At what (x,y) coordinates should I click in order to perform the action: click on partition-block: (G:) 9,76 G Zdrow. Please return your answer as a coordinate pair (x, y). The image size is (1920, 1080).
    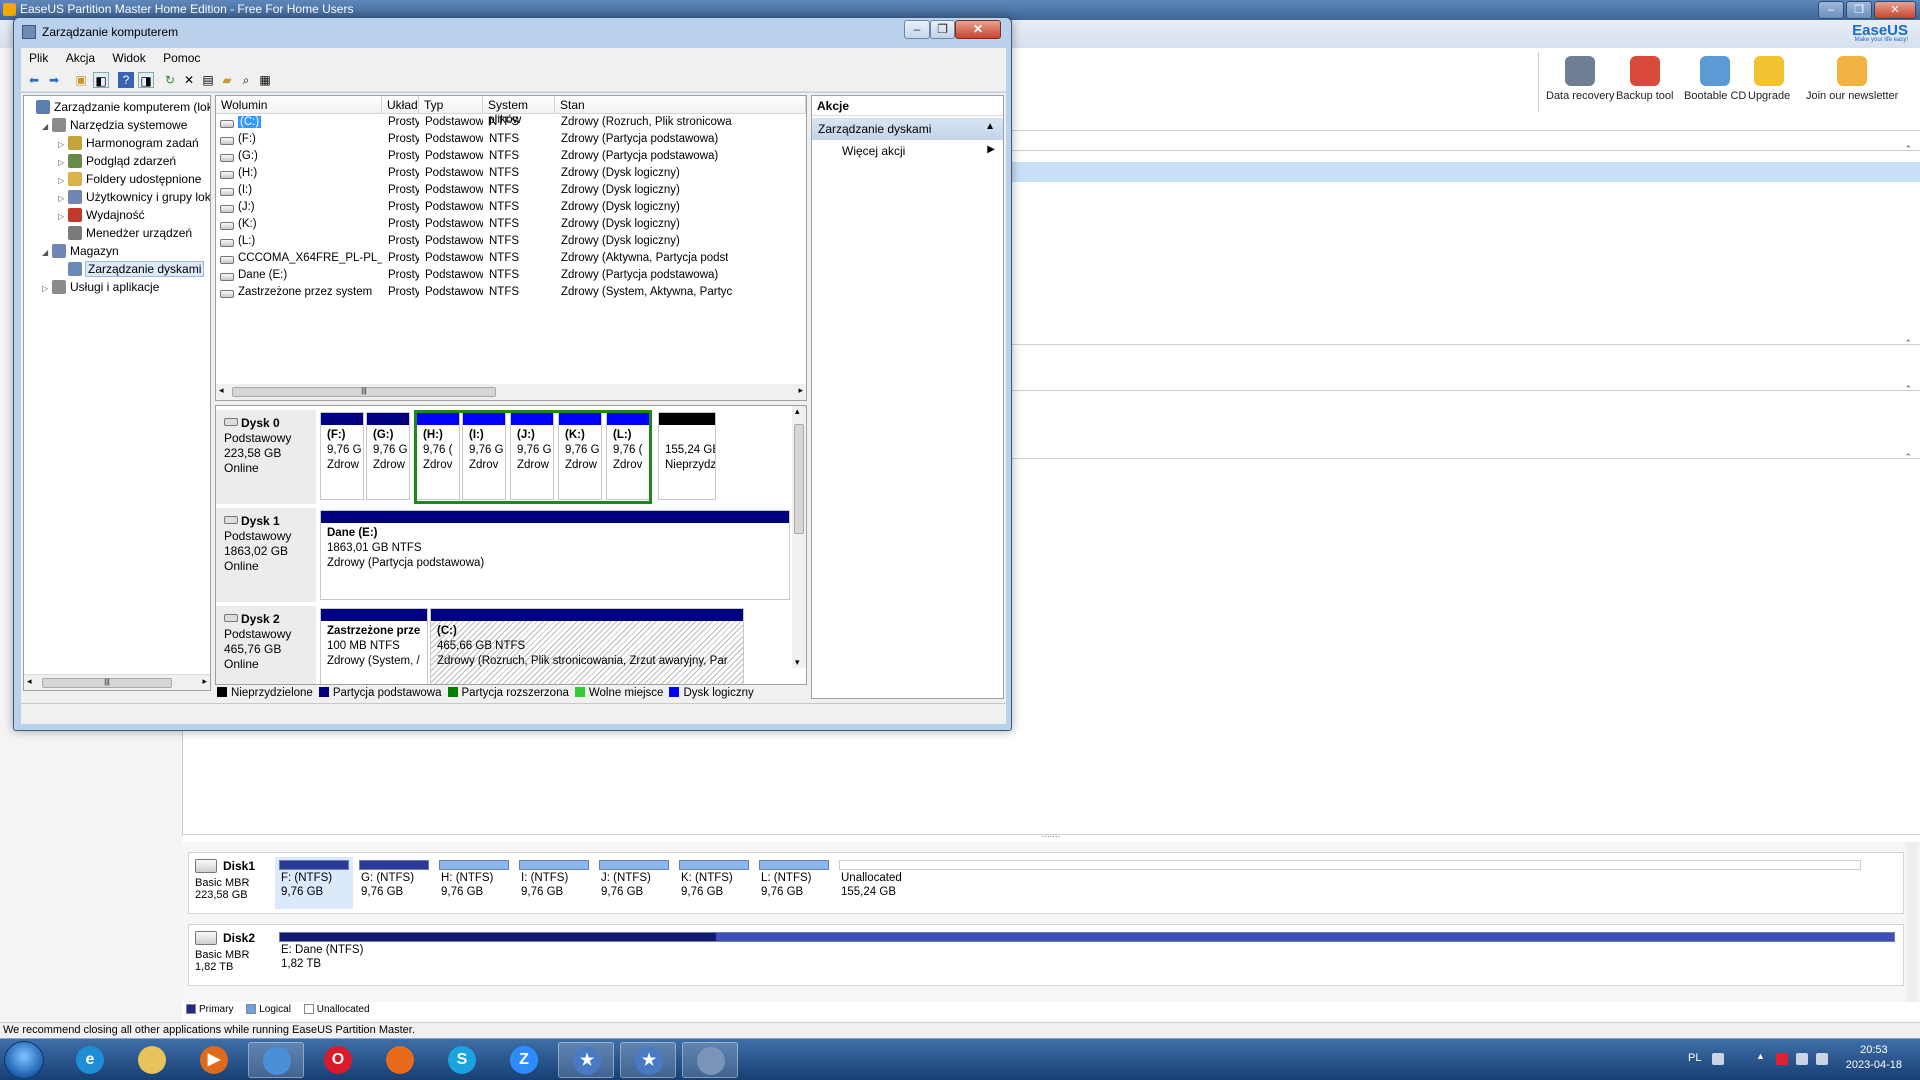
    Looking at the image, I should click on (388, 456).